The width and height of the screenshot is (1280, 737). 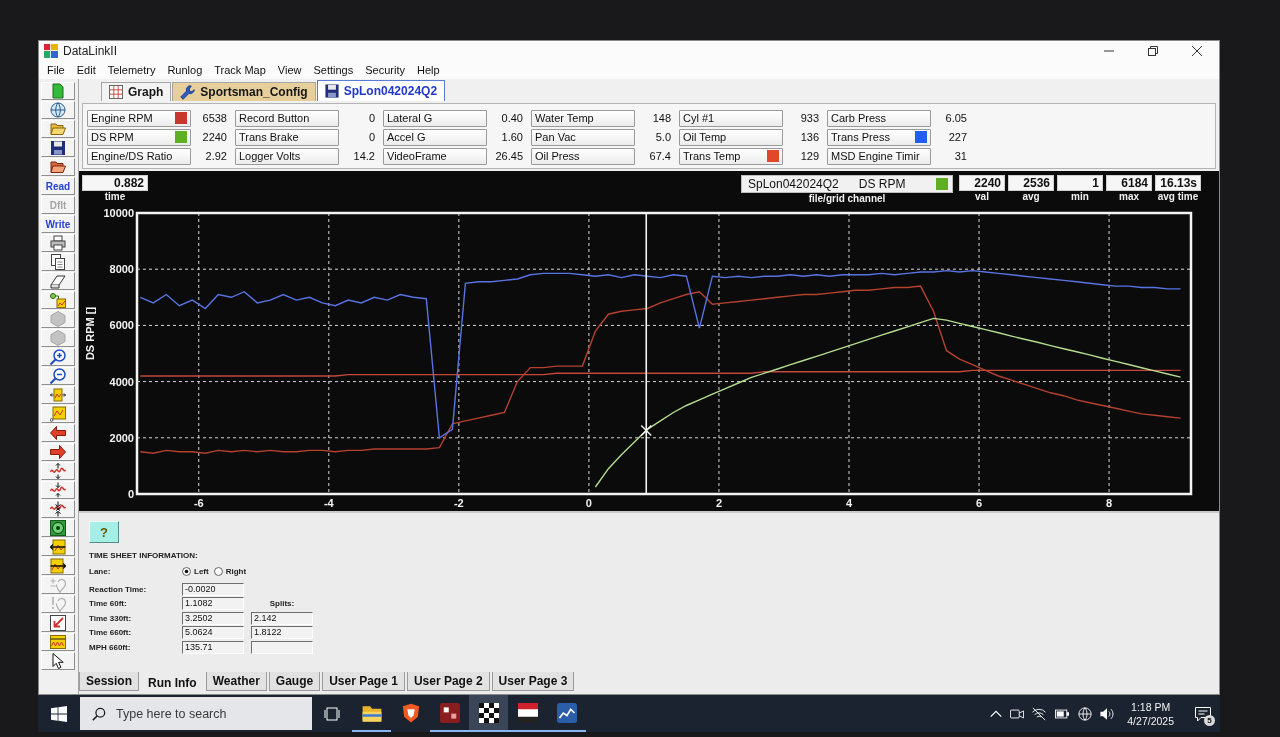 I want to click on radio-option: Left, so click(x=195, y=571).